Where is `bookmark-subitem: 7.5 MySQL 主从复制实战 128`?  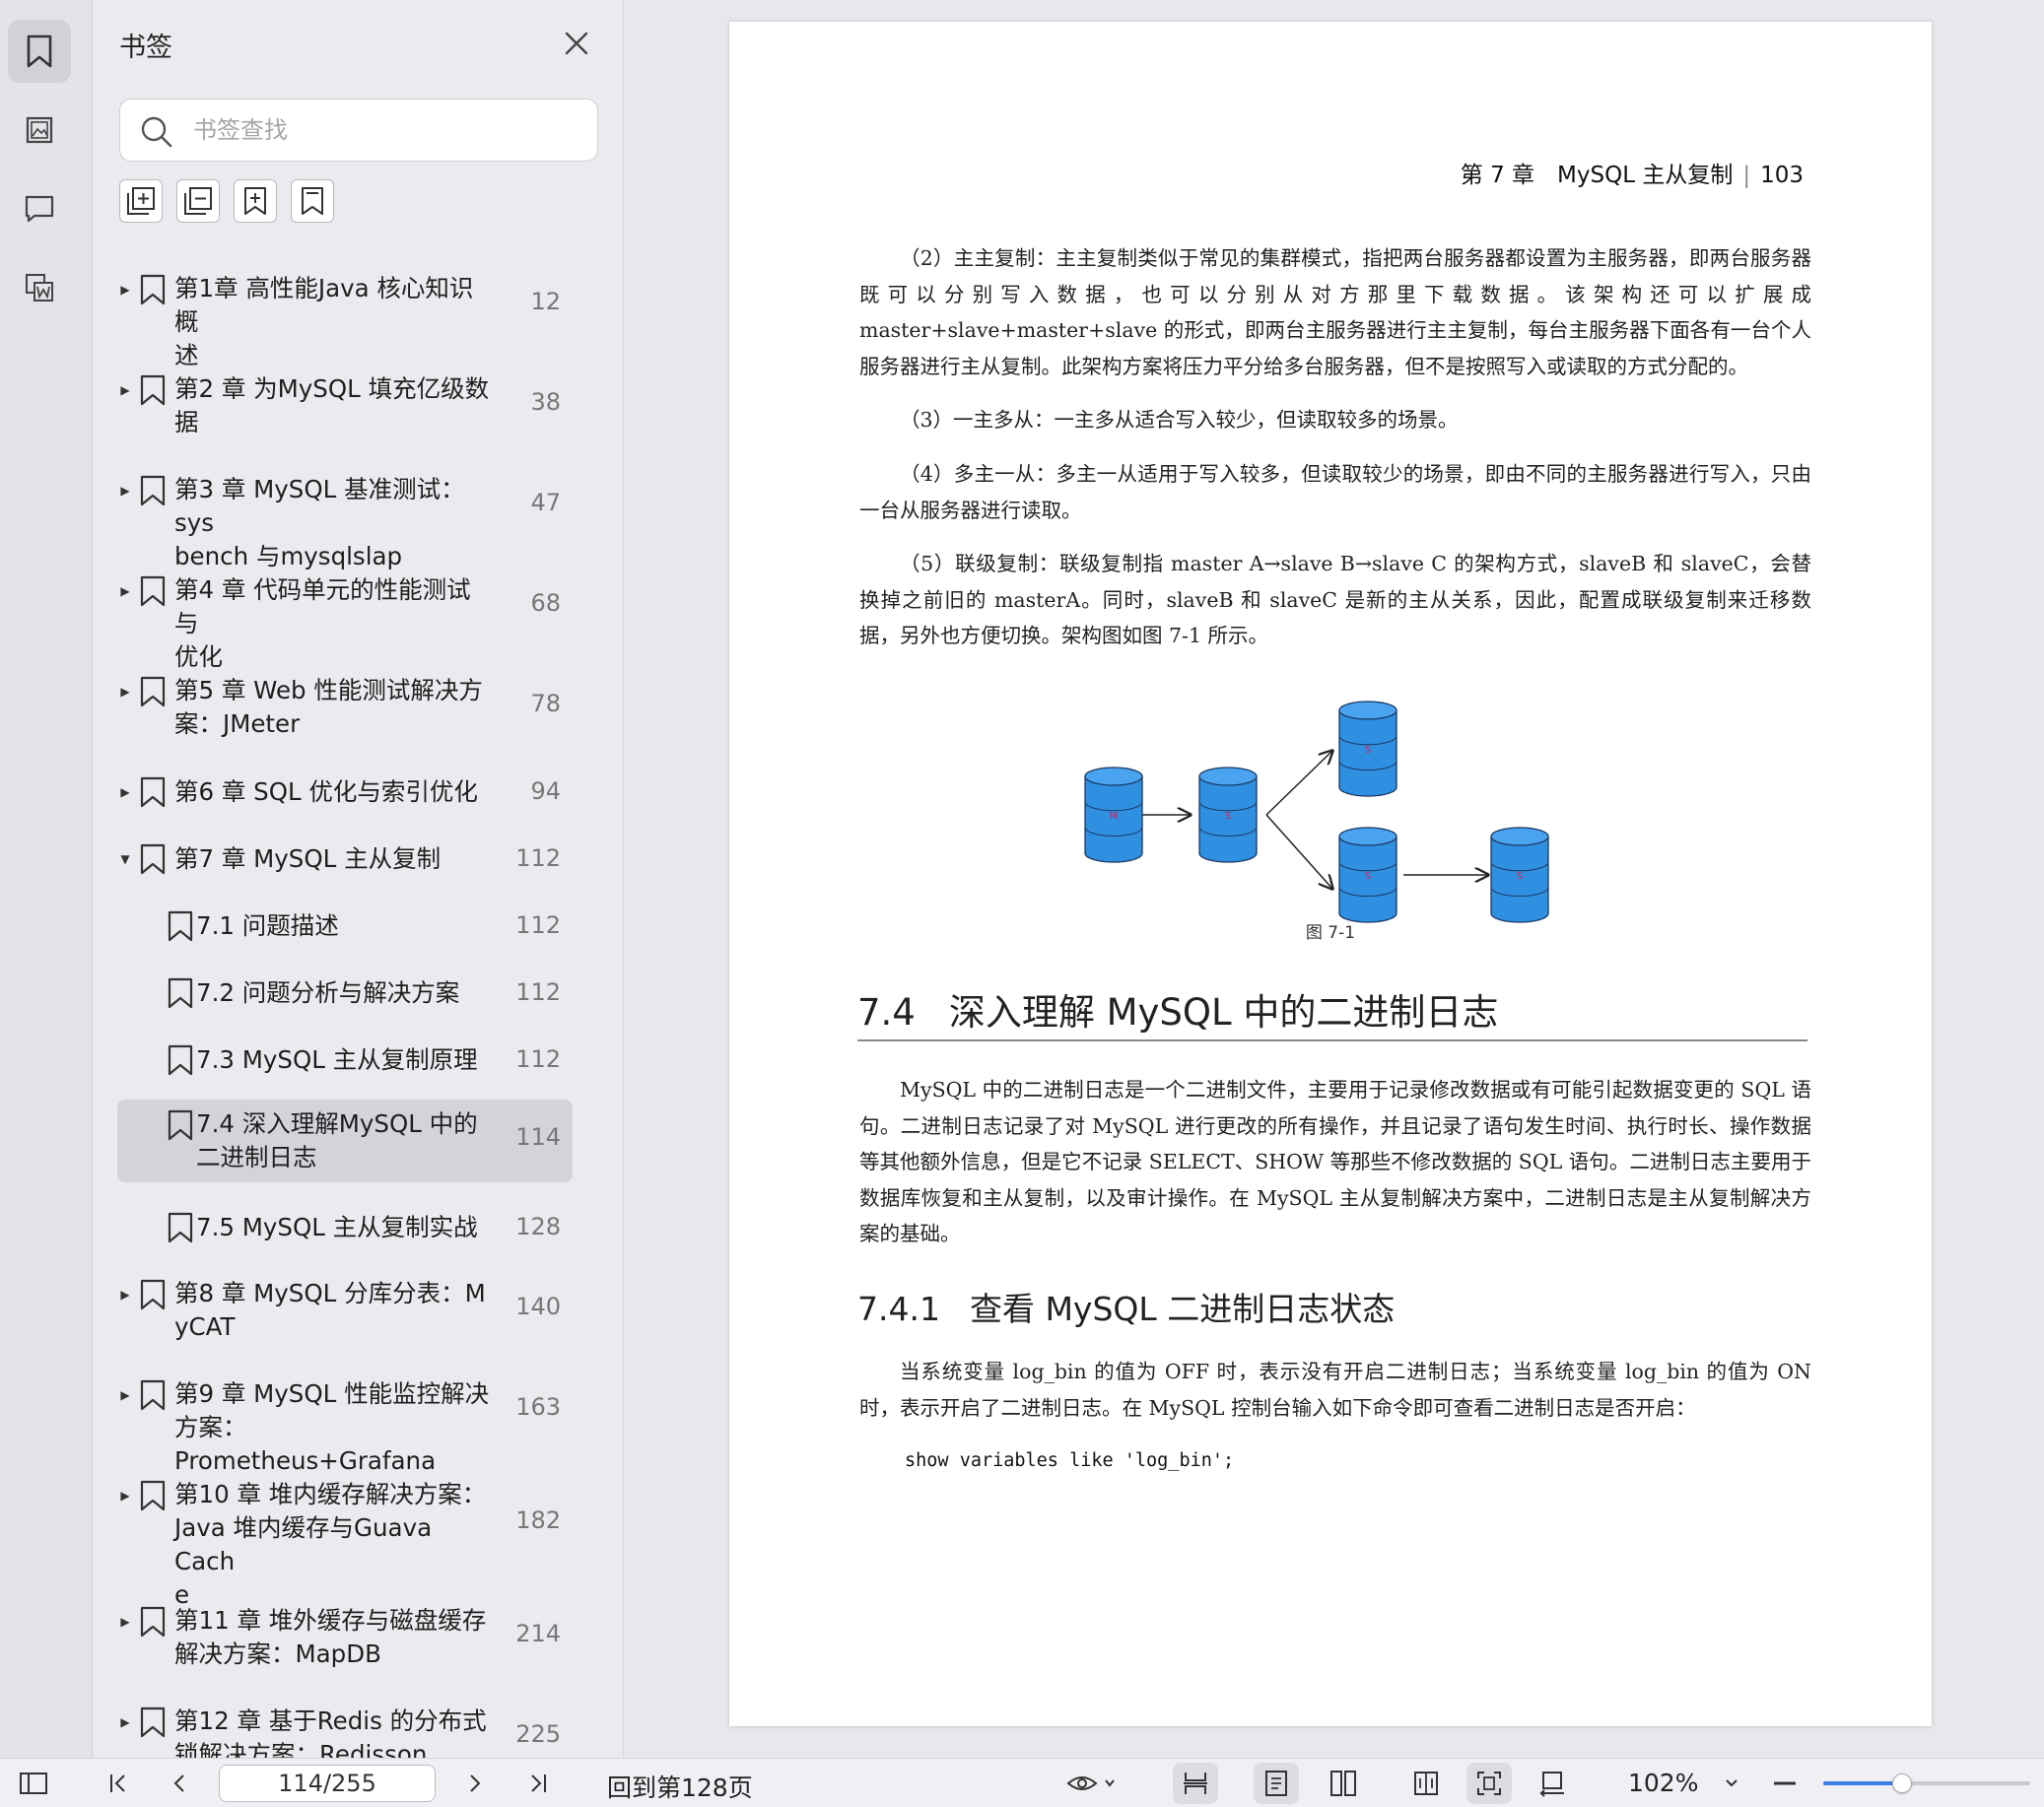
bookmark-subitem: 7.5 MySQL 主从复制实战 128 is located at coordinates (345, 1227).